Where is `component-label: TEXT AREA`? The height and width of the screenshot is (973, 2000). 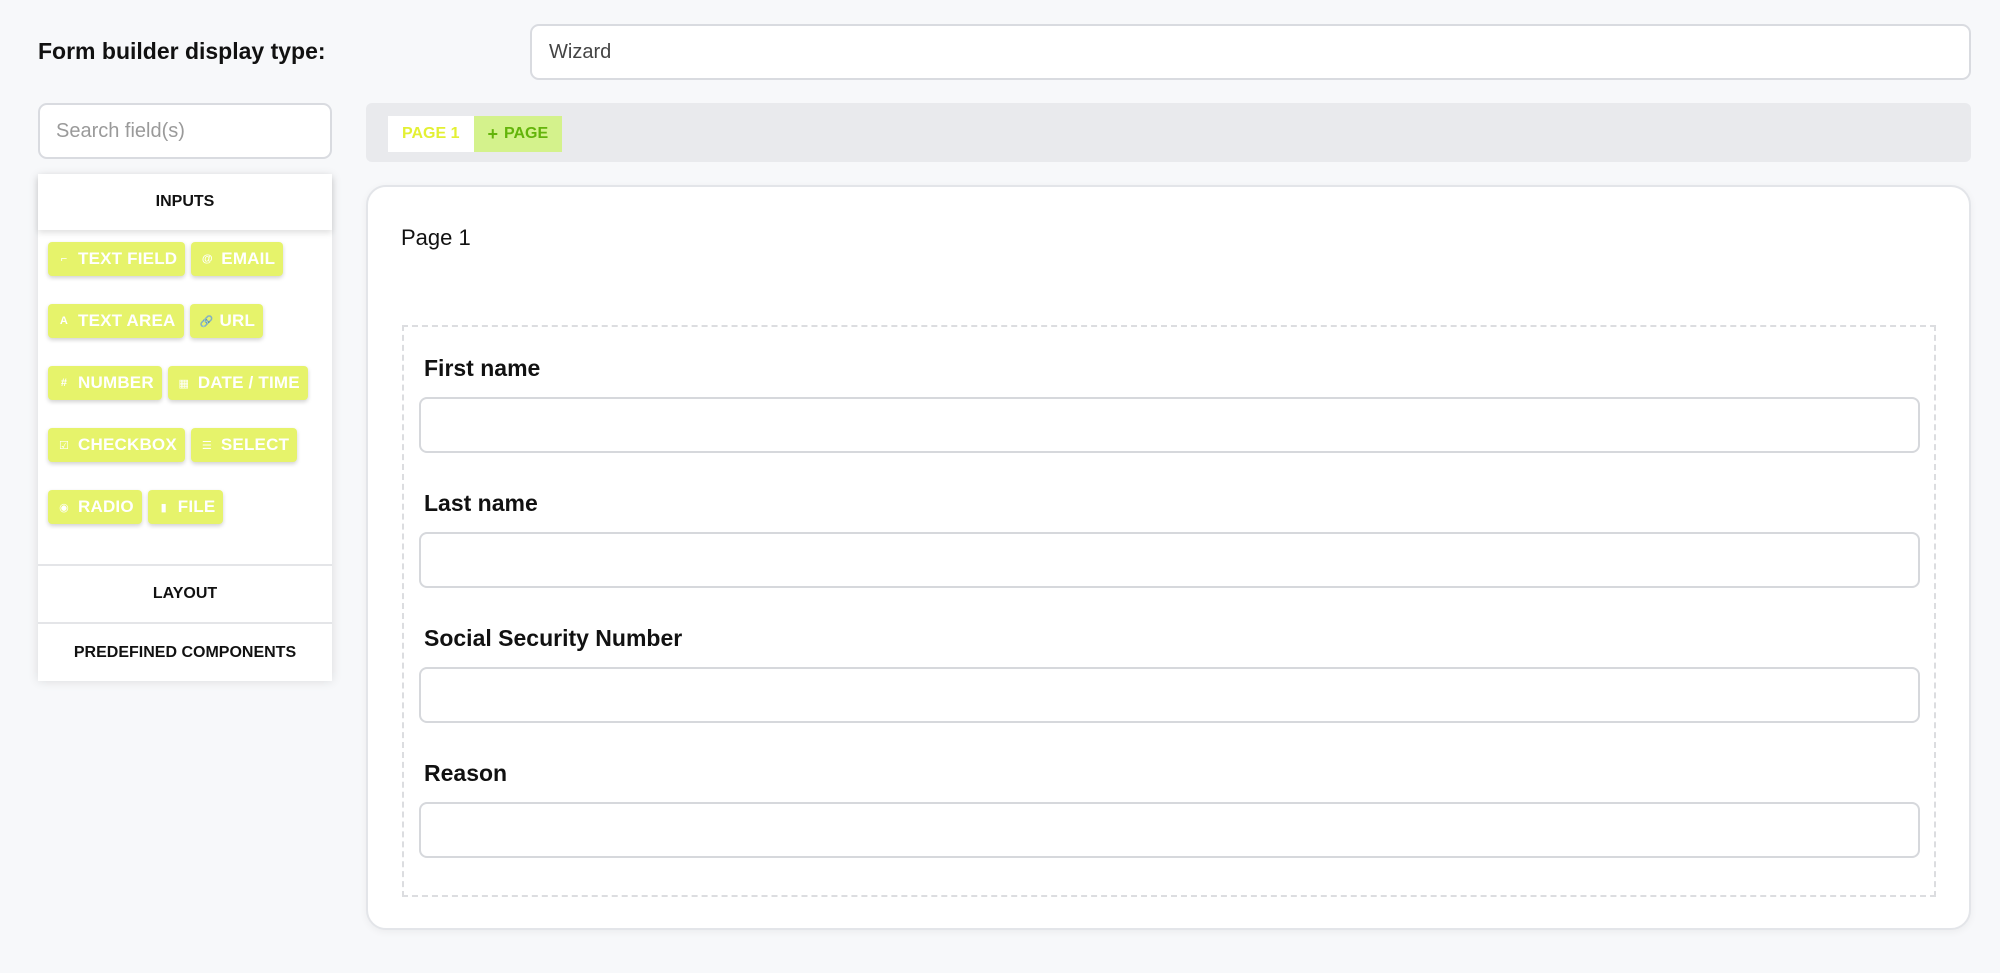
component-label: TEXT AREA is located at coordinates (127, 320).